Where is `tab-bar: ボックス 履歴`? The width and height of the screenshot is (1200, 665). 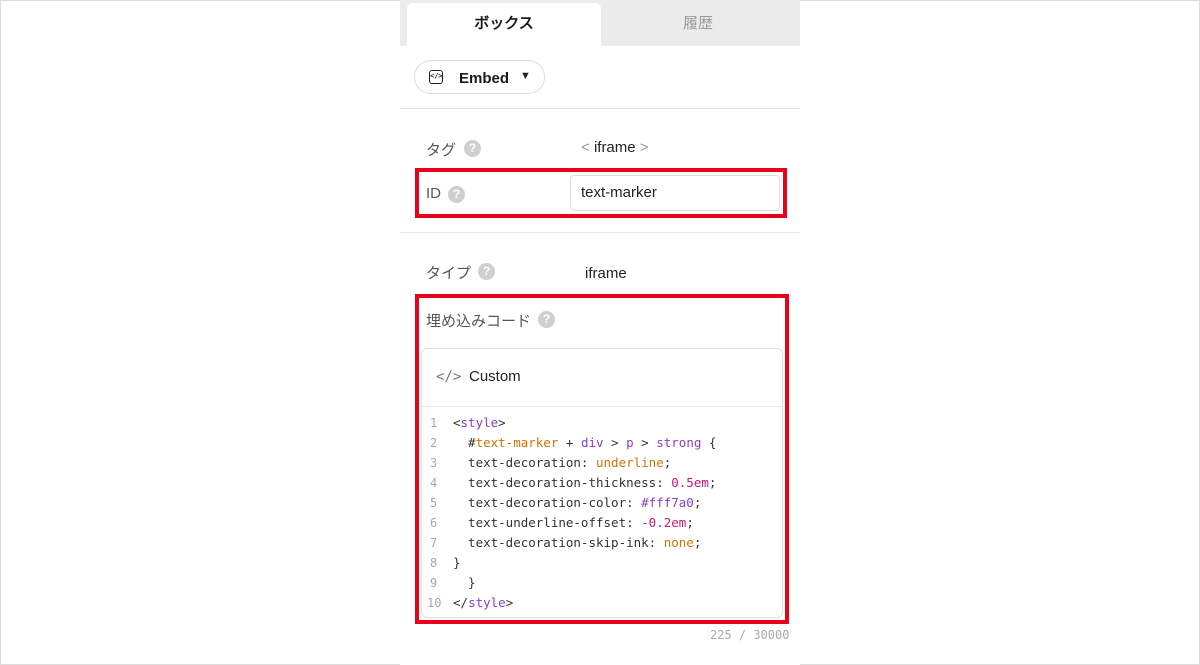
tab-bar: ボックス 履歴 is located at coordinates (600, 23).